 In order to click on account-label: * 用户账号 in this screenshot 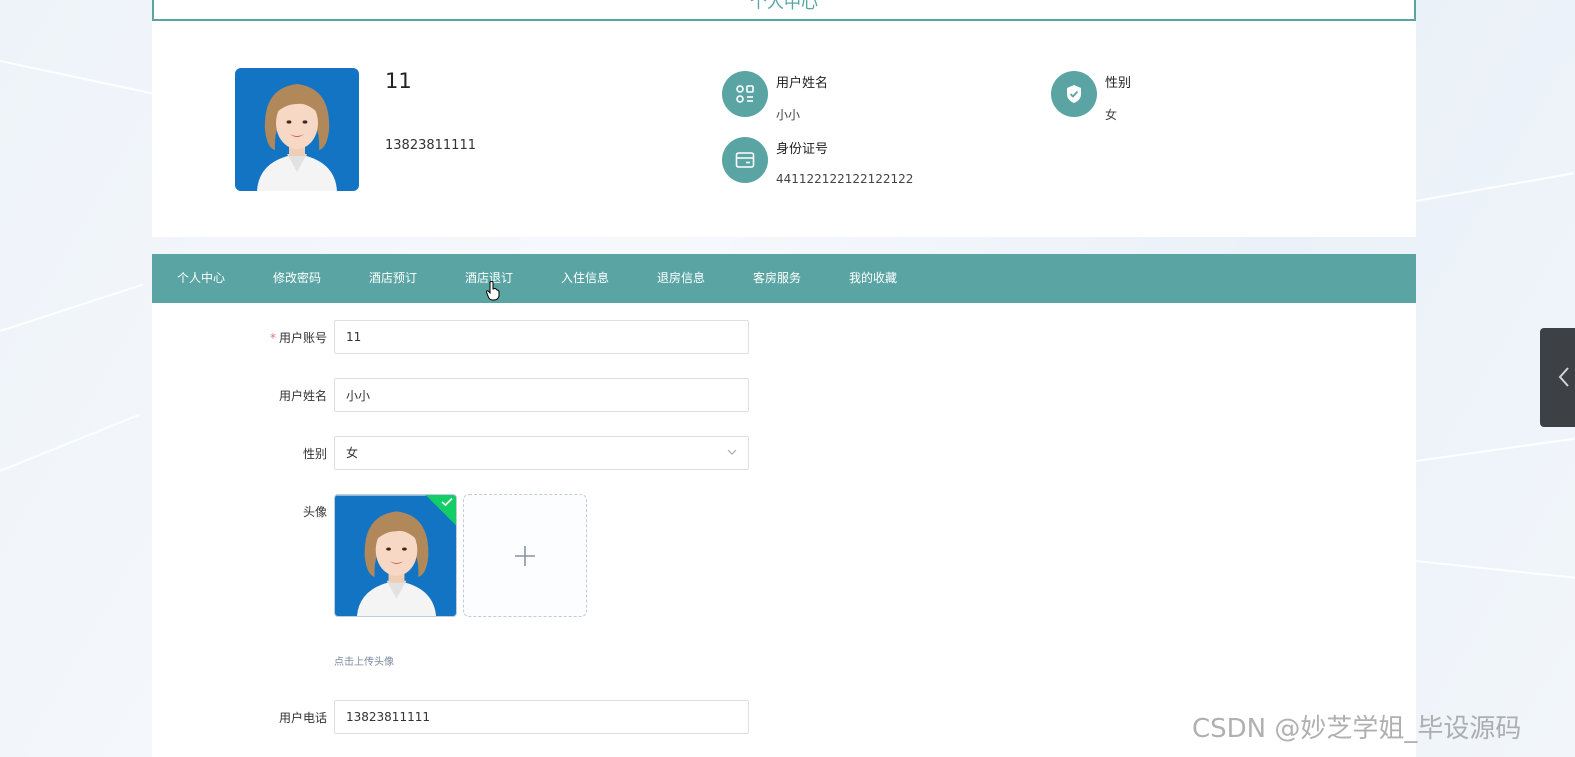, I will do `click(298, 338)`.